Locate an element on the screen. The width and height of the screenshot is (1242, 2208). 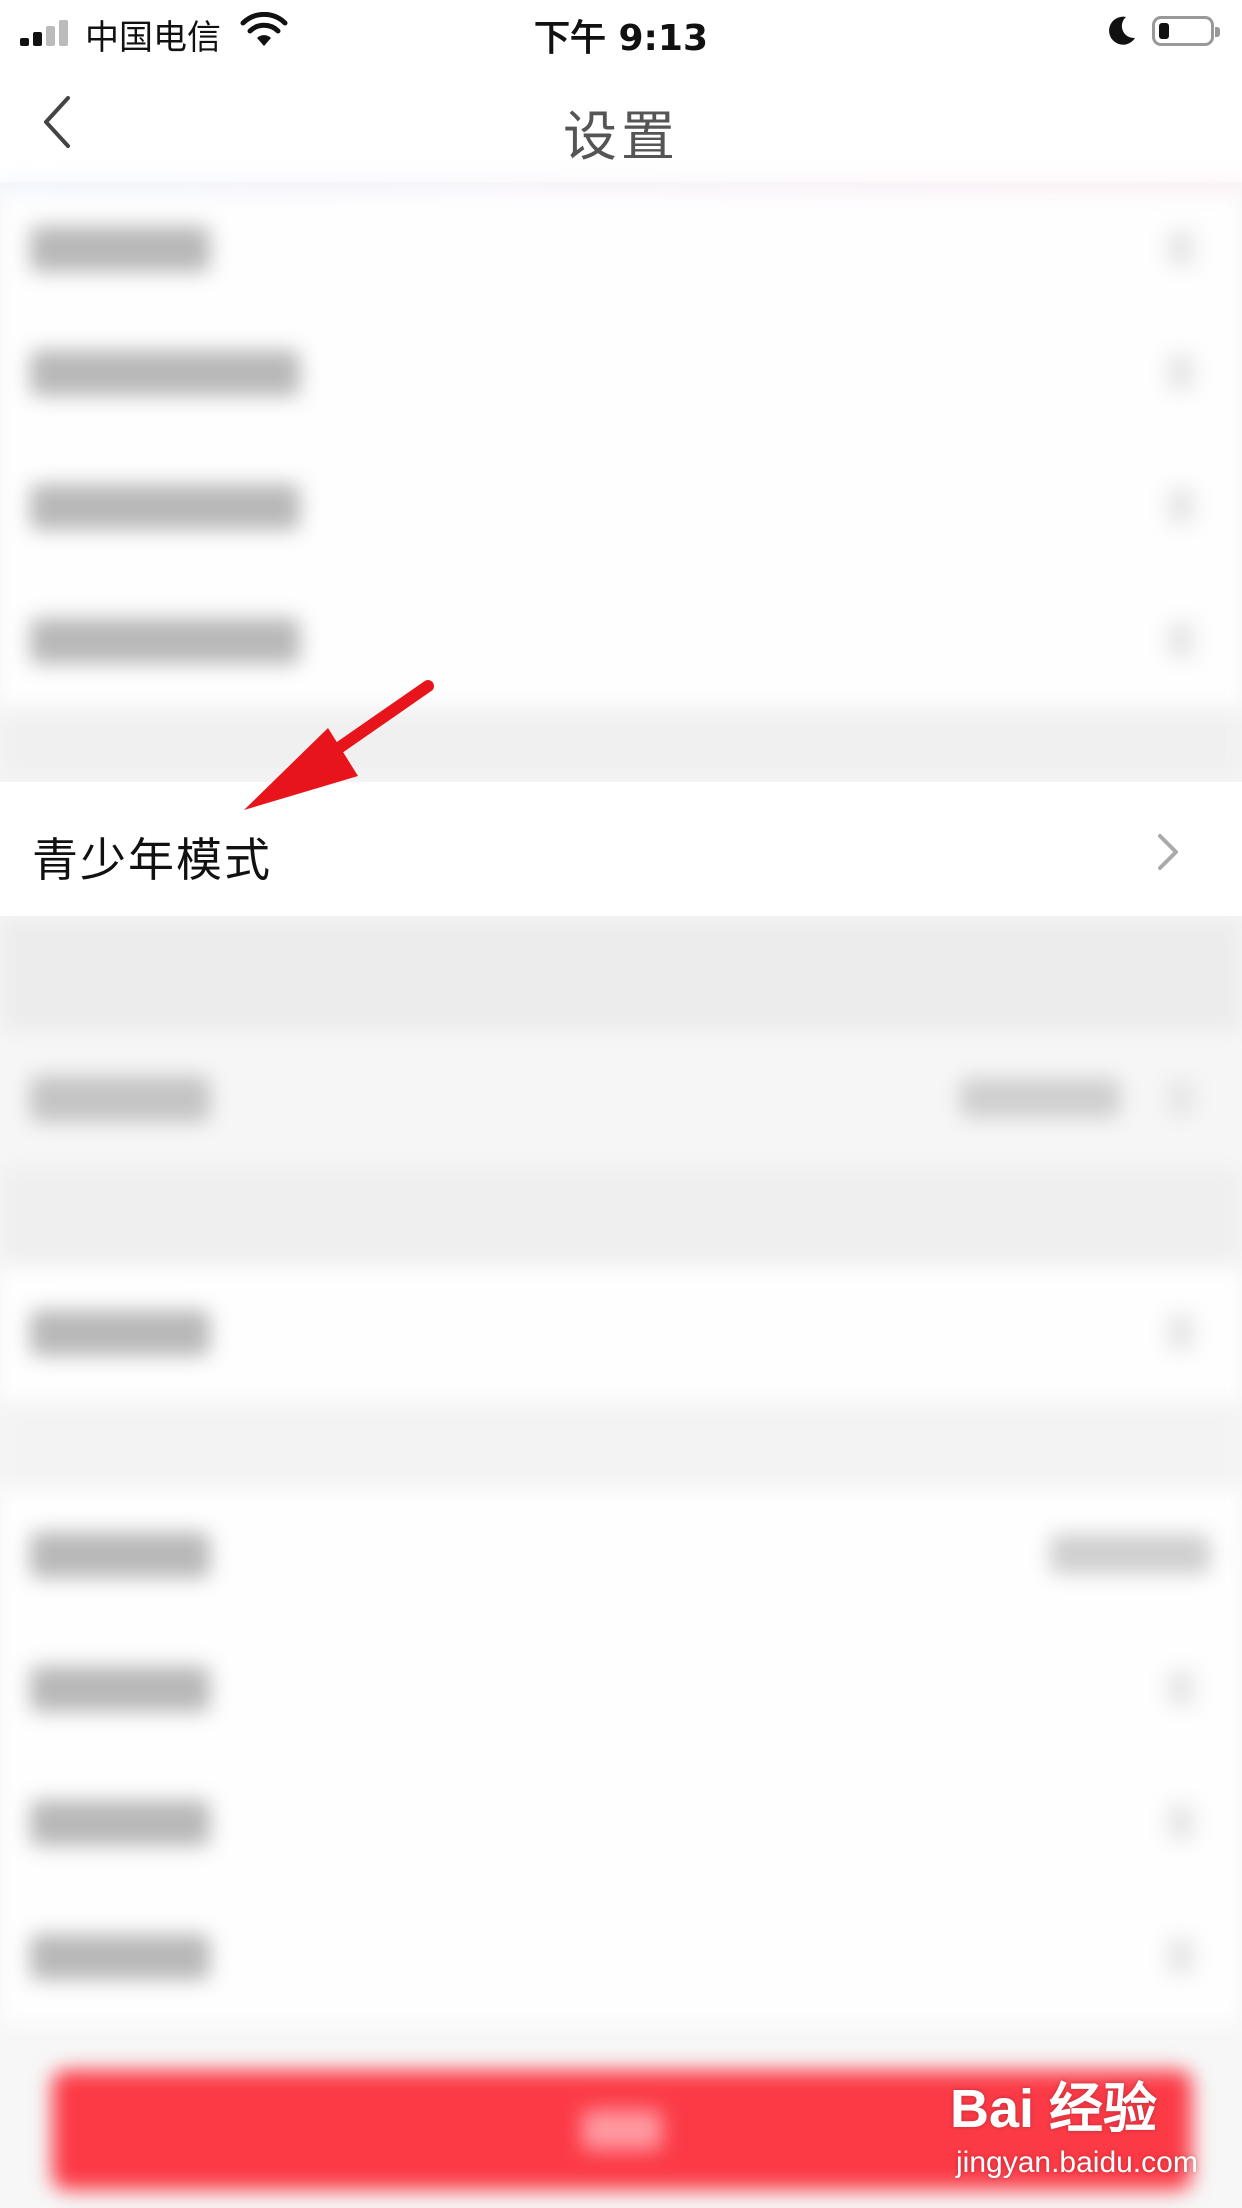
status-bar: 中国电信 下午 9:13 is located at coordinates (621, 31).